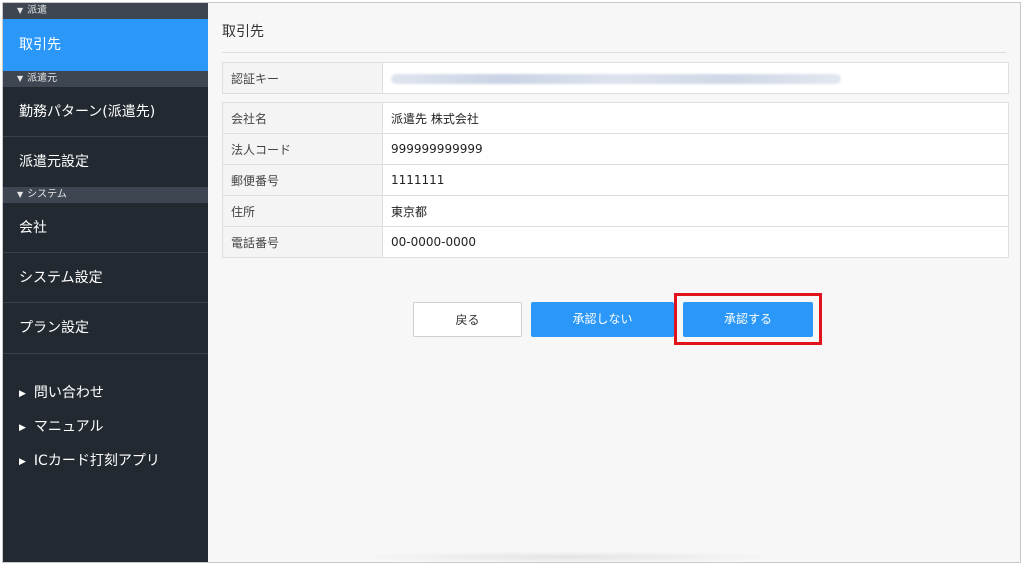 The width and height of the screenshot is (1024, 566). I want to click on reject-button: 承認しない, so click(602, 319).